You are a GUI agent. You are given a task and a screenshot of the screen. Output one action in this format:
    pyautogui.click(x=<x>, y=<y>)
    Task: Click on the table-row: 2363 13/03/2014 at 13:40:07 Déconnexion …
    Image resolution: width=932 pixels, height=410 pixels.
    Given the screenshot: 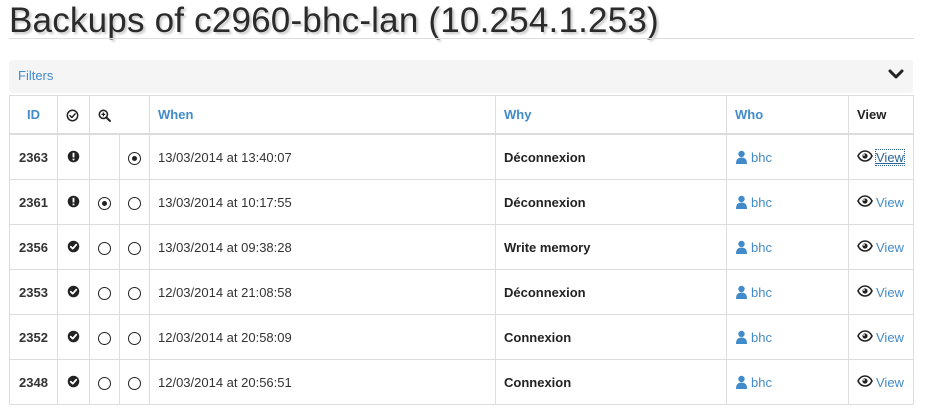 What is the action you would take?
    pyautogui.click(x=461, y=156)
    